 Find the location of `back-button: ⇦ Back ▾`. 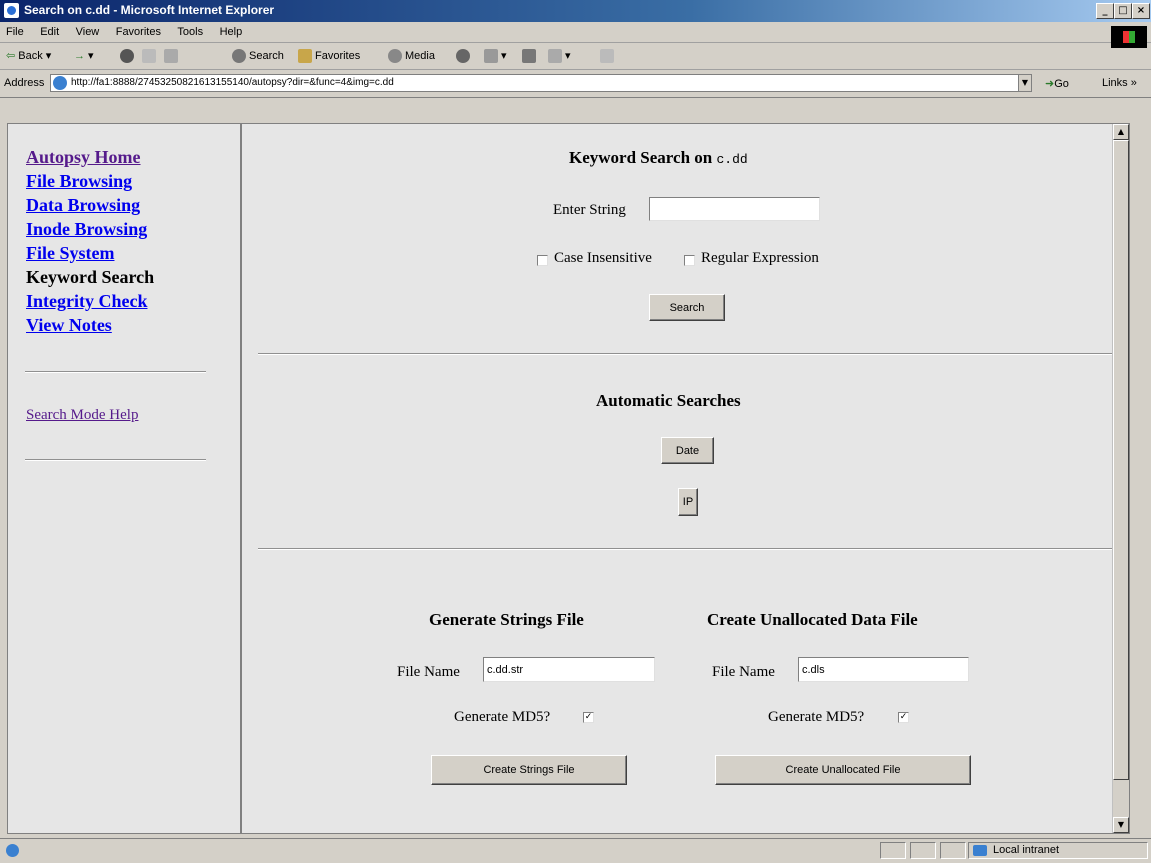

back-button: ⇦ Back ▾ is located at coordinates (28, 55).